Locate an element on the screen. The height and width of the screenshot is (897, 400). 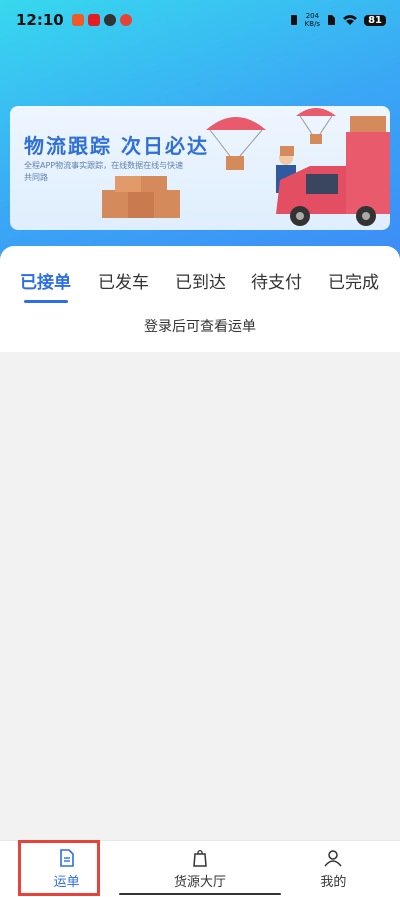
bag-icon is located at coordinates (200, 858).